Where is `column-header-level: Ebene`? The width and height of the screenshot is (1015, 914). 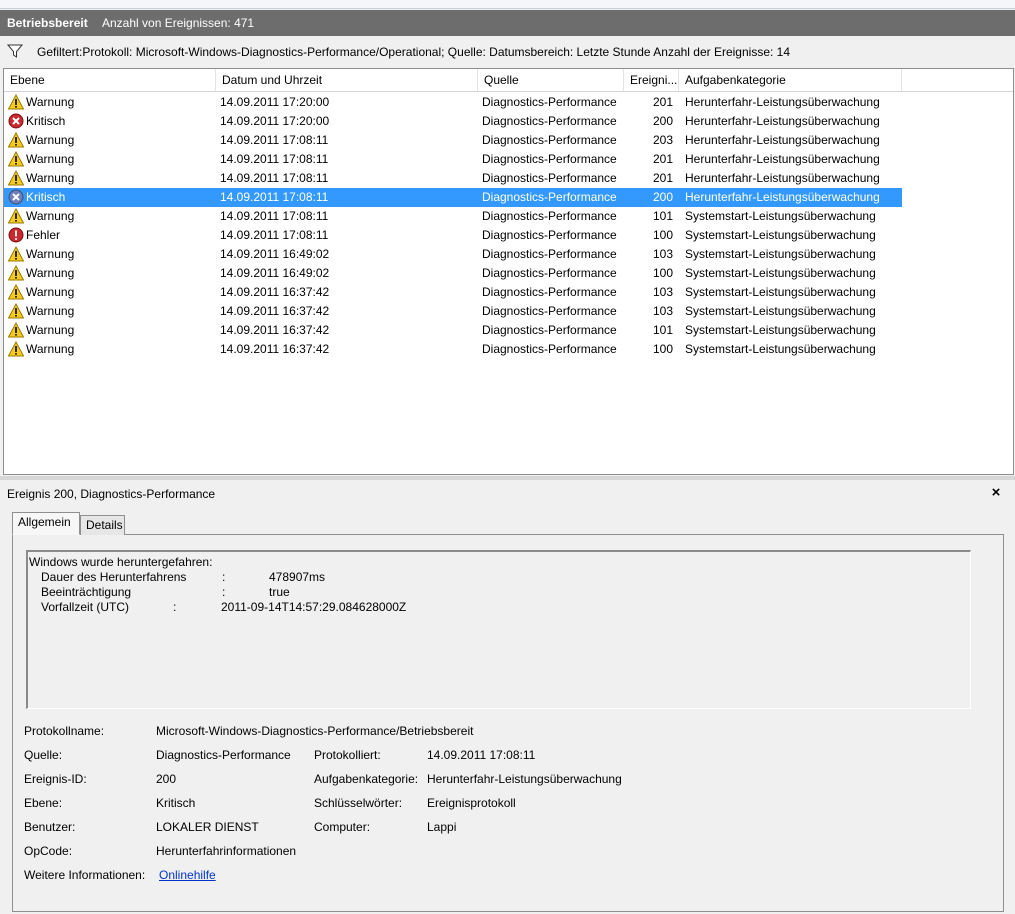 column-header-level: Ebene is located at coordinates (110, 80).